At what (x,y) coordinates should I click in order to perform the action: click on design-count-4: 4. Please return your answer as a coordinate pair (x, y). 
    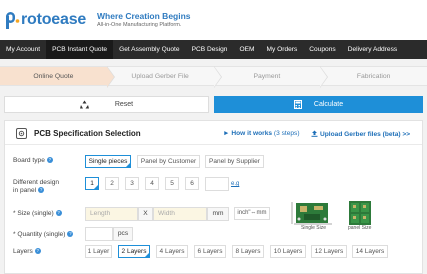
    Looking at the image, I should click on (152, 183).